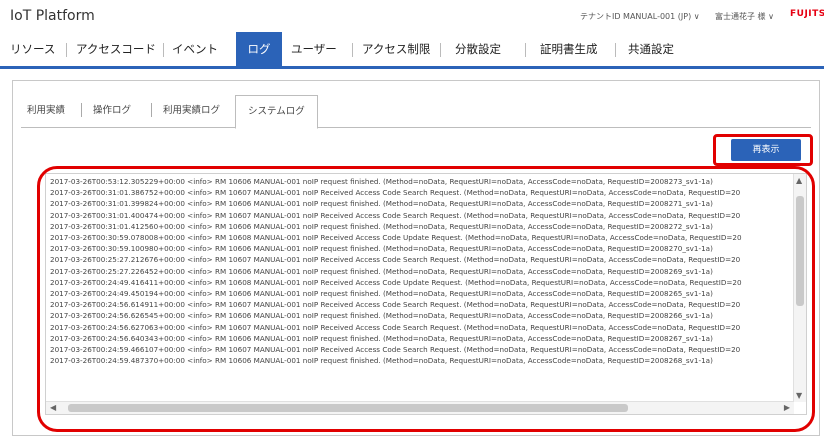 This screenshot has width=824, height=441. What do you see at coordinates (766, 150) in the screenshot?
I see `refresh-button: 再表示` at bounding box center [766, 150].